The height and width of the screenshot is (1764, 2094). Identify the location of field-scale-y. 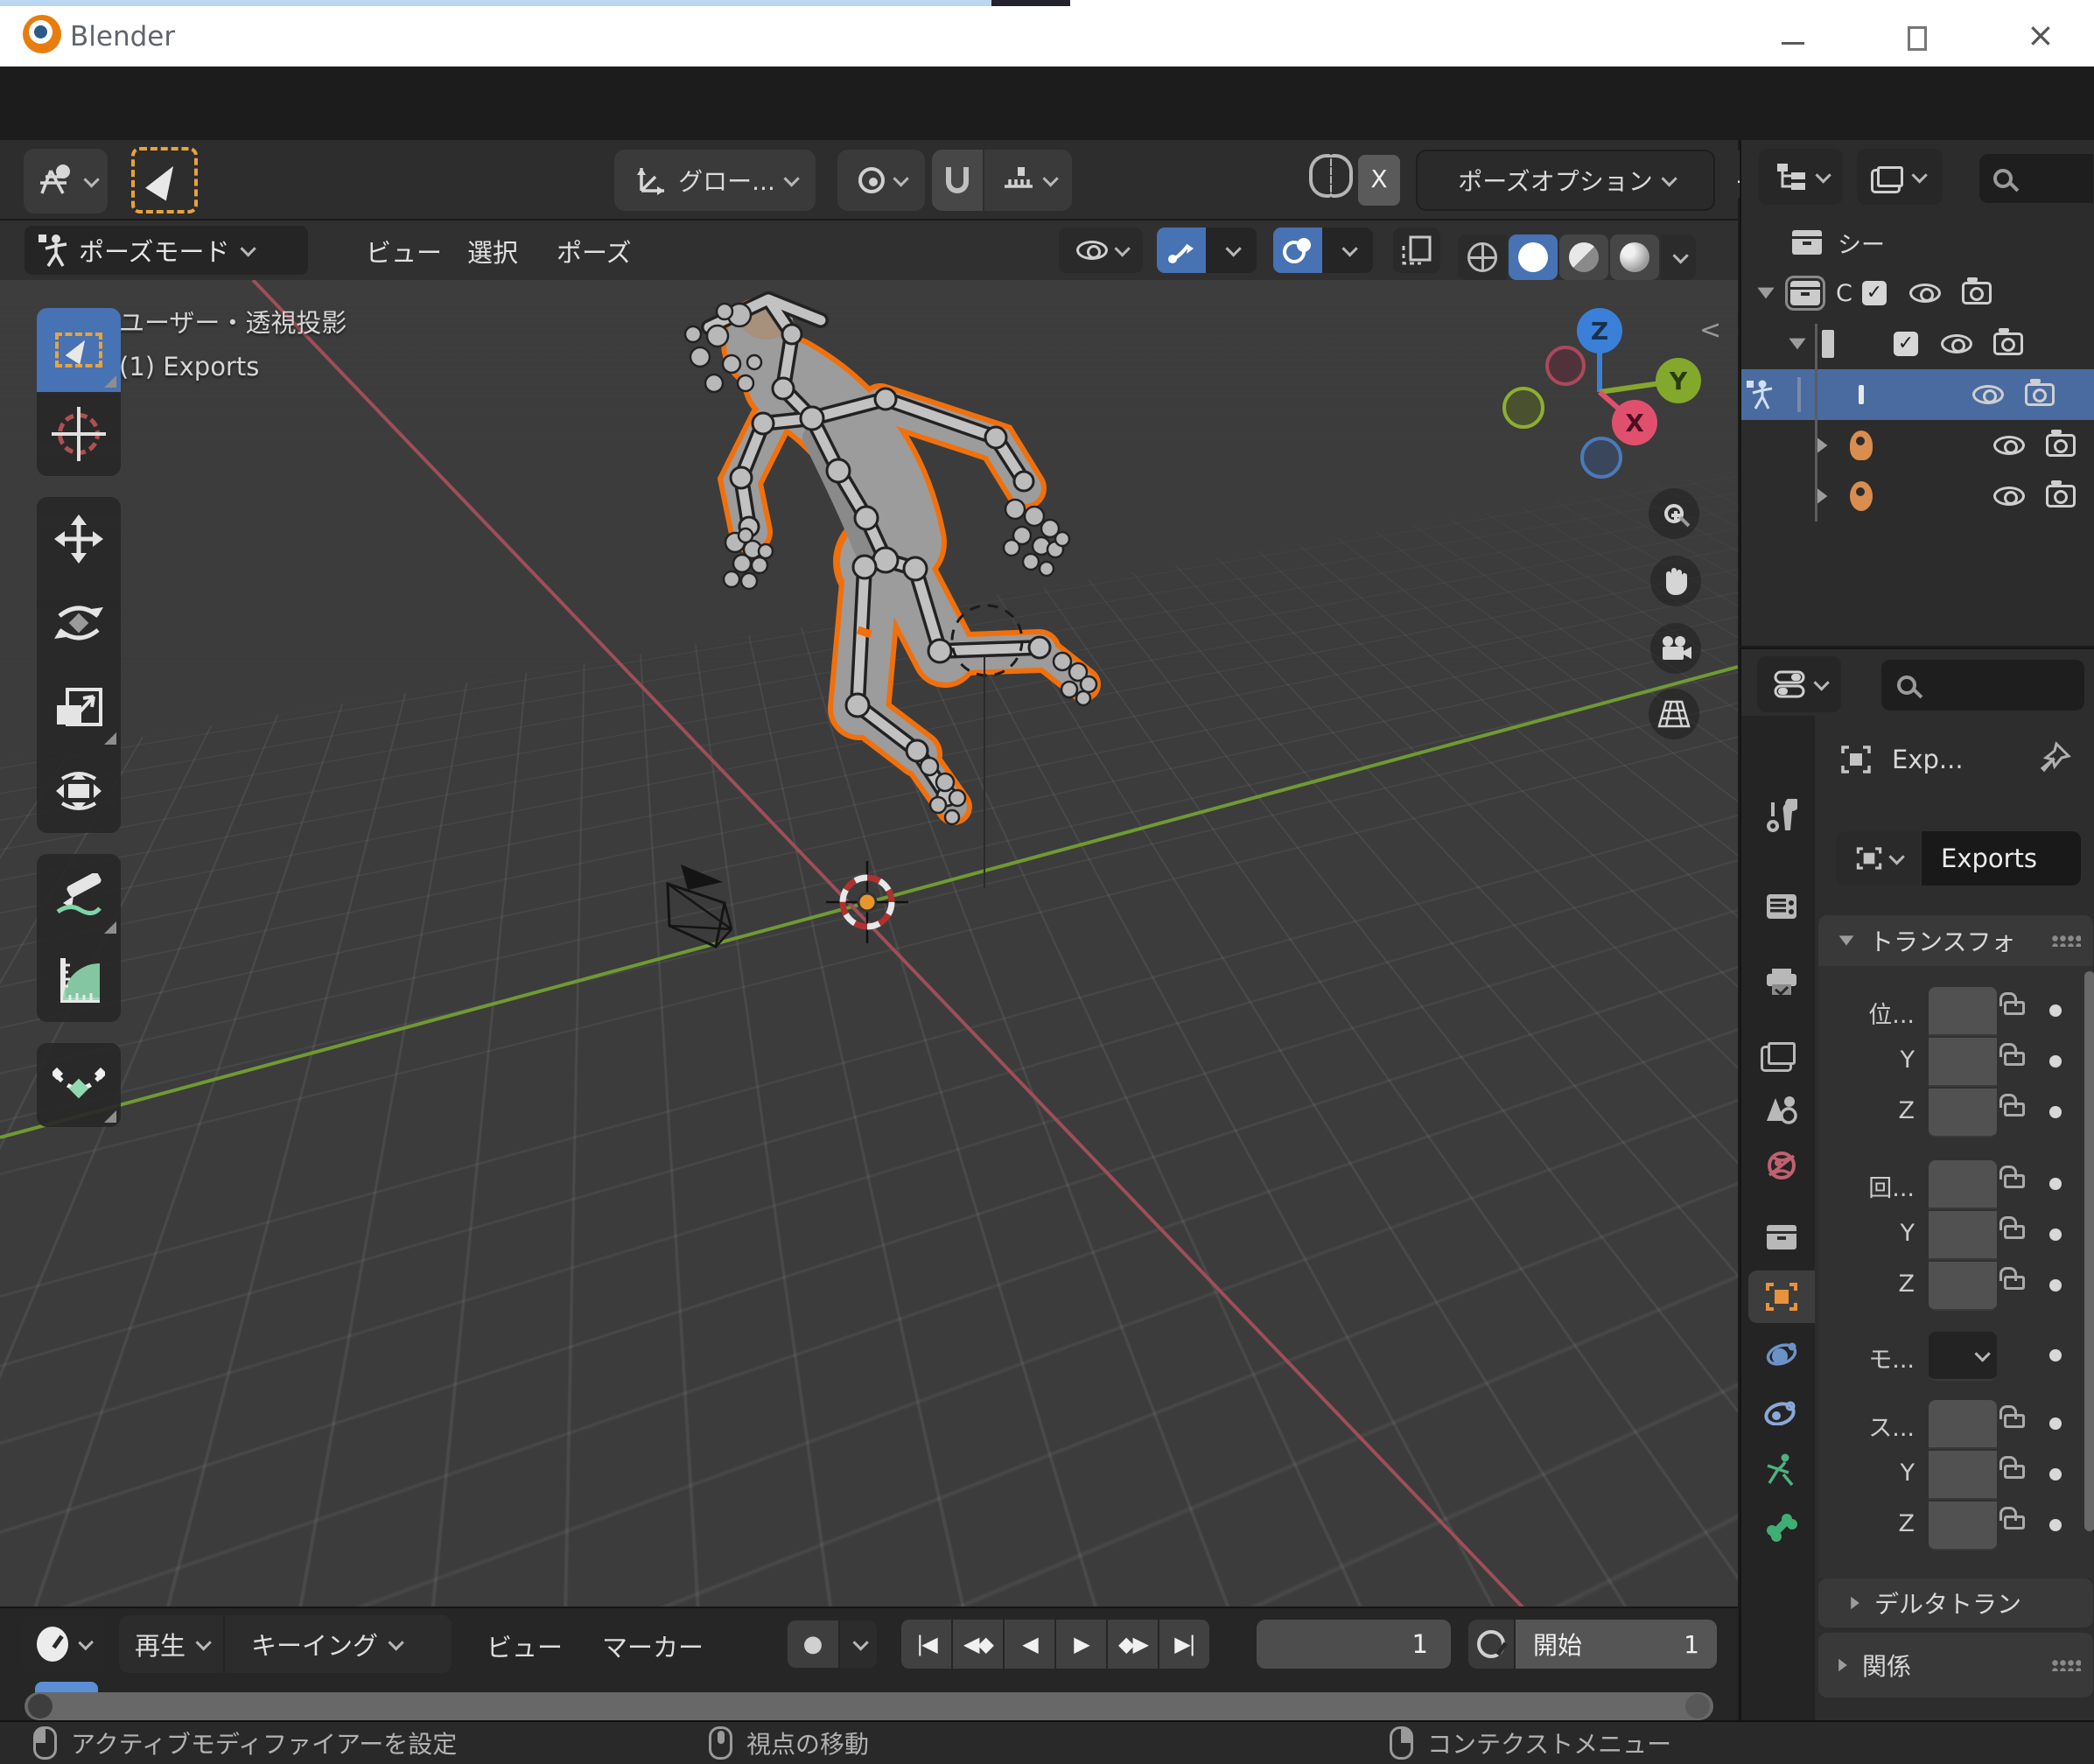
(1963, 1475).